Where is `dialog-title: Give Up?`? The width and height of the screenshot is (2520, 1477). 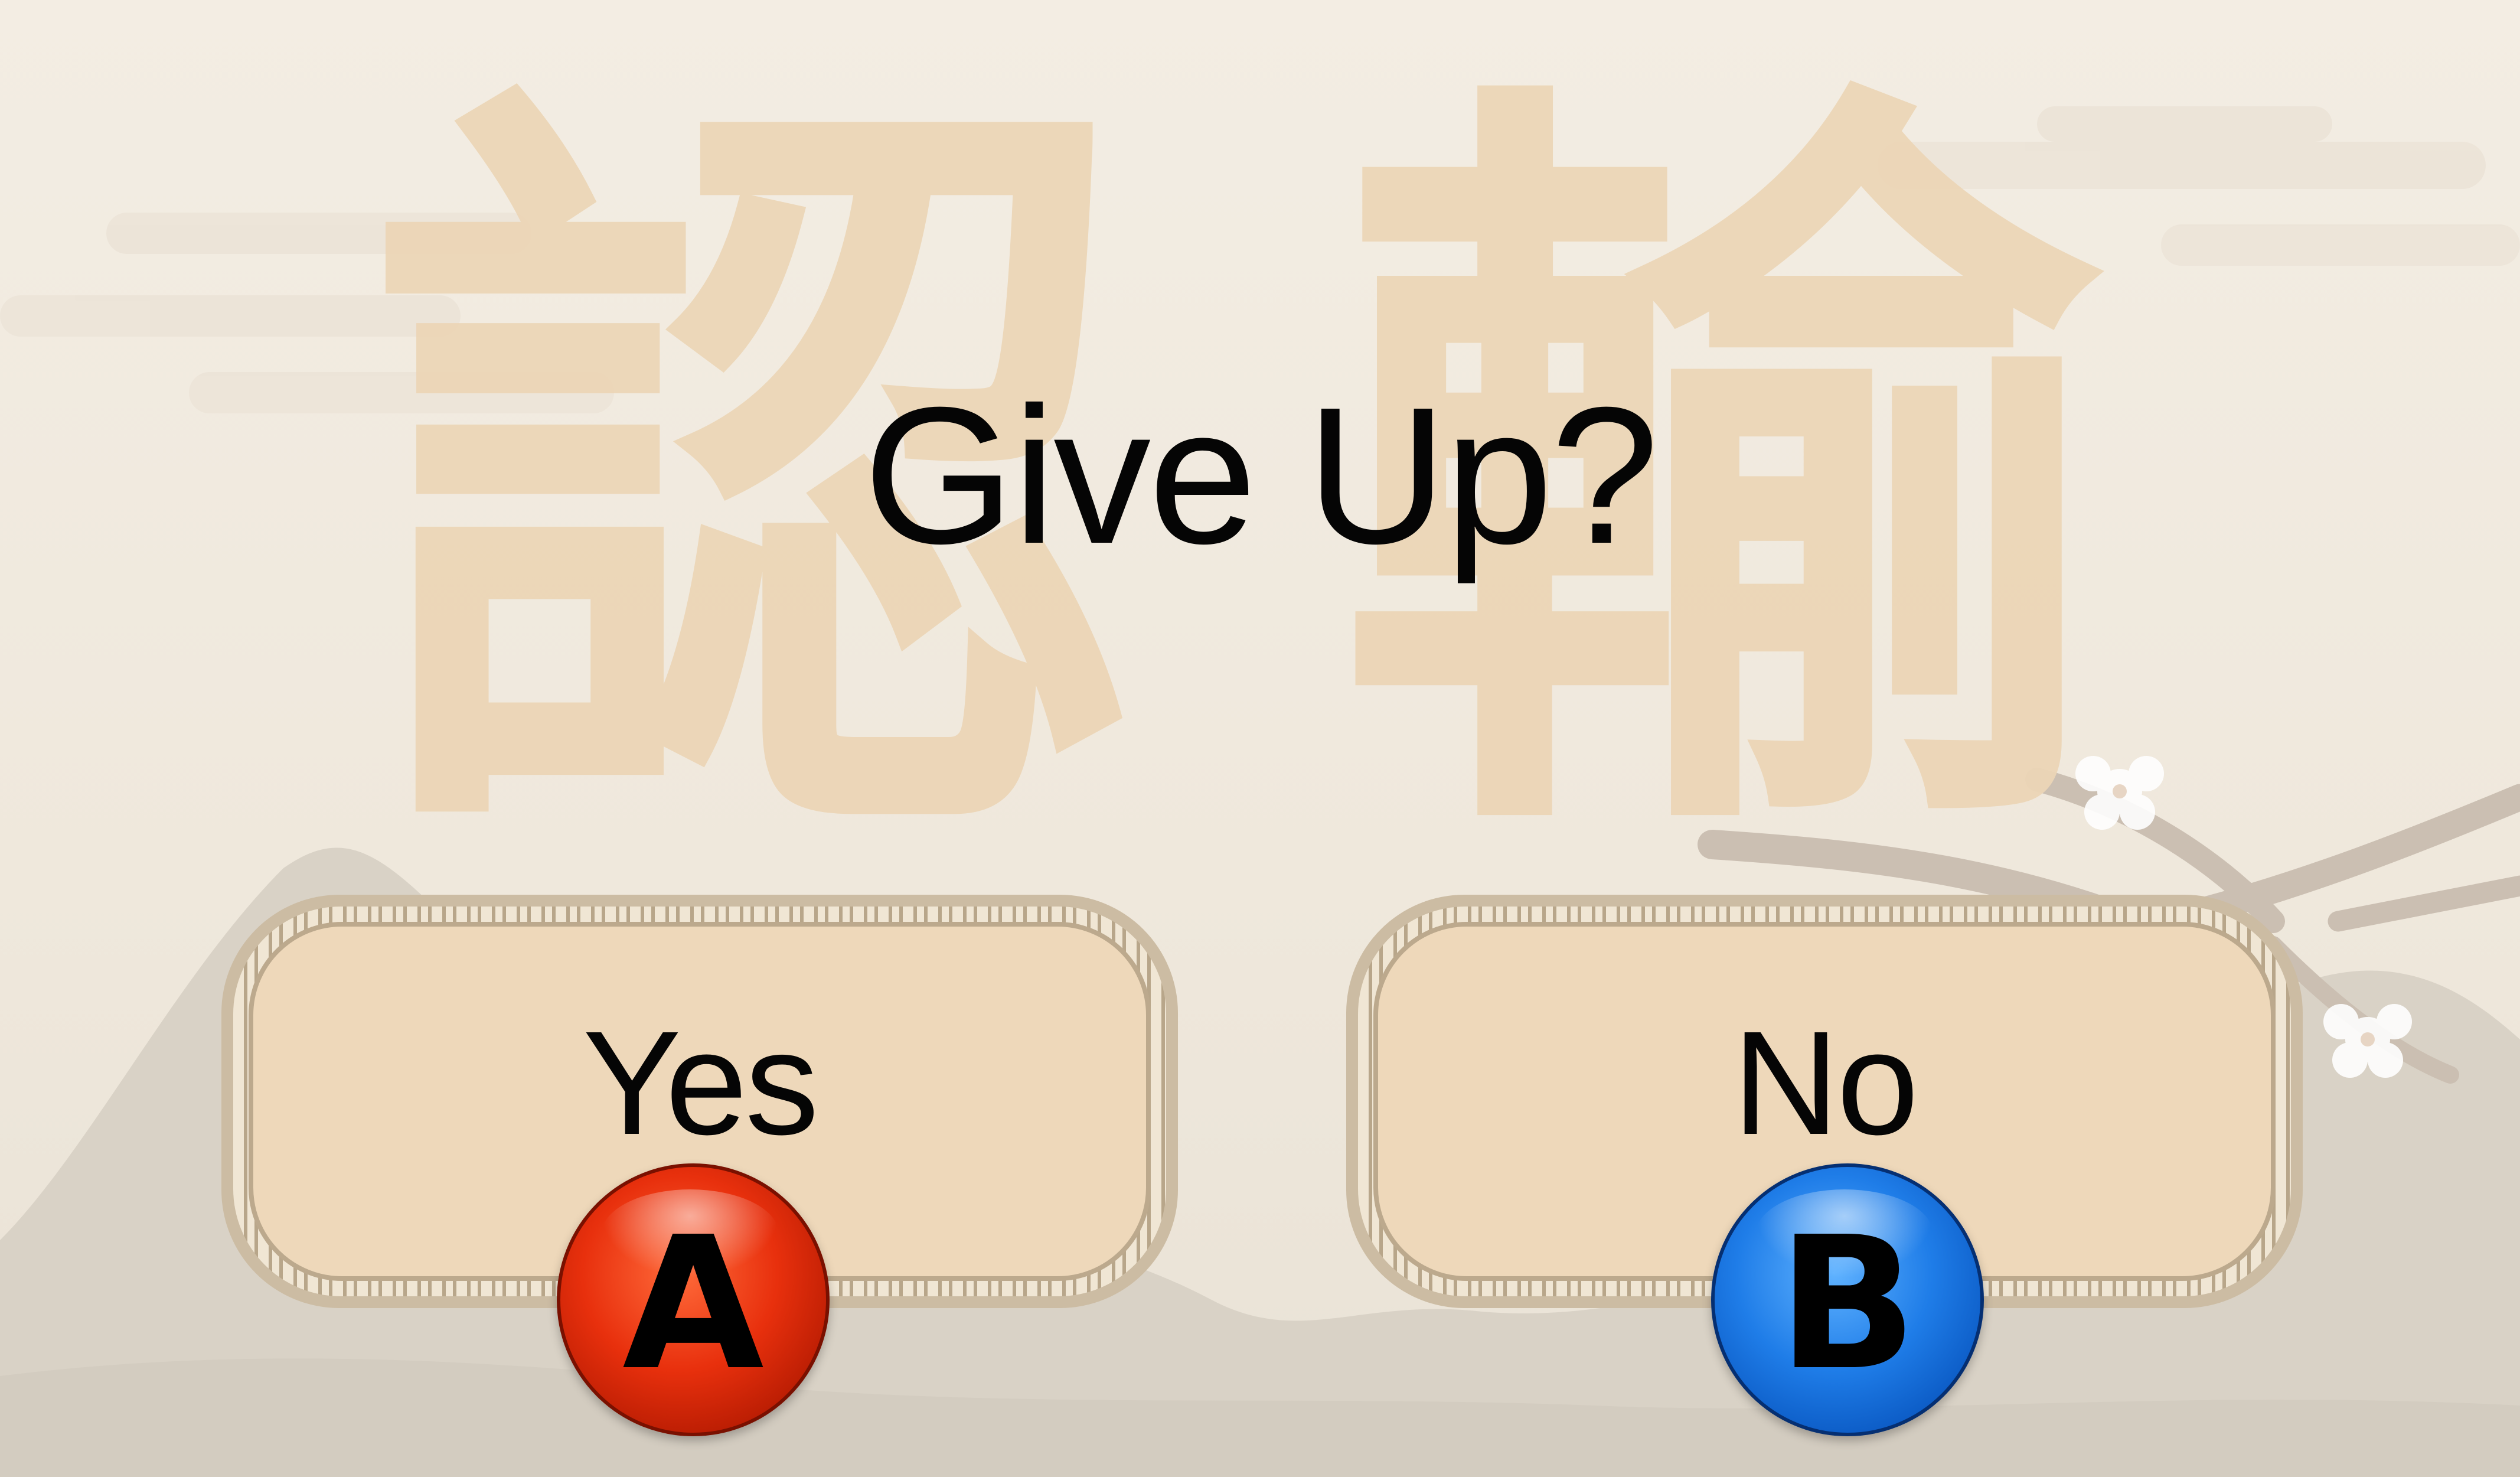
dialog-title: Give Up? is located at coordinates (1261, 475).